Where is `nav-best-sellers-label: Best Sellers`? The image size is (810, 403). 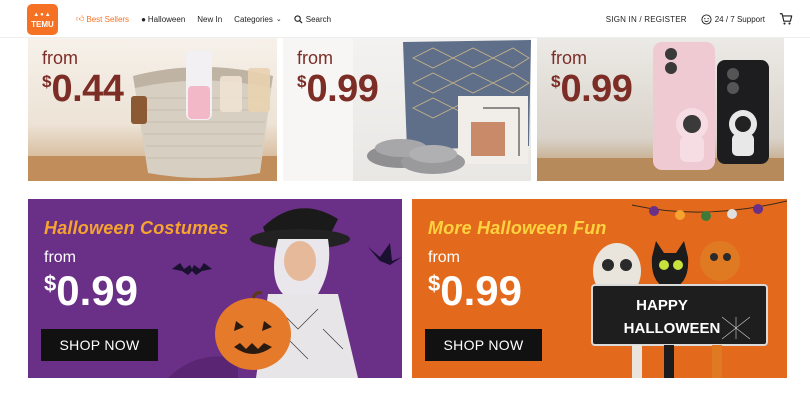 nav-best-sellers-label: Best Sellers is located at coordinates (108, 19).